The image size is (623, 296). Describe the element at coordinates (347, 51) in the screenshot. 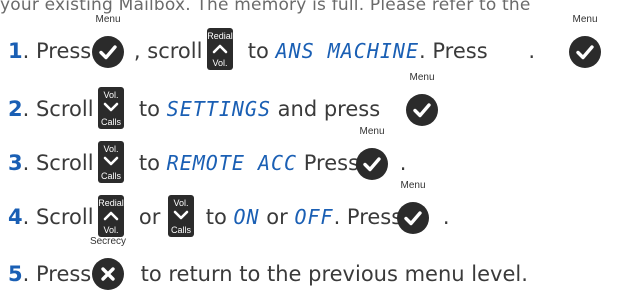

I see `lcd-text: ANS MACHINE` at that location.